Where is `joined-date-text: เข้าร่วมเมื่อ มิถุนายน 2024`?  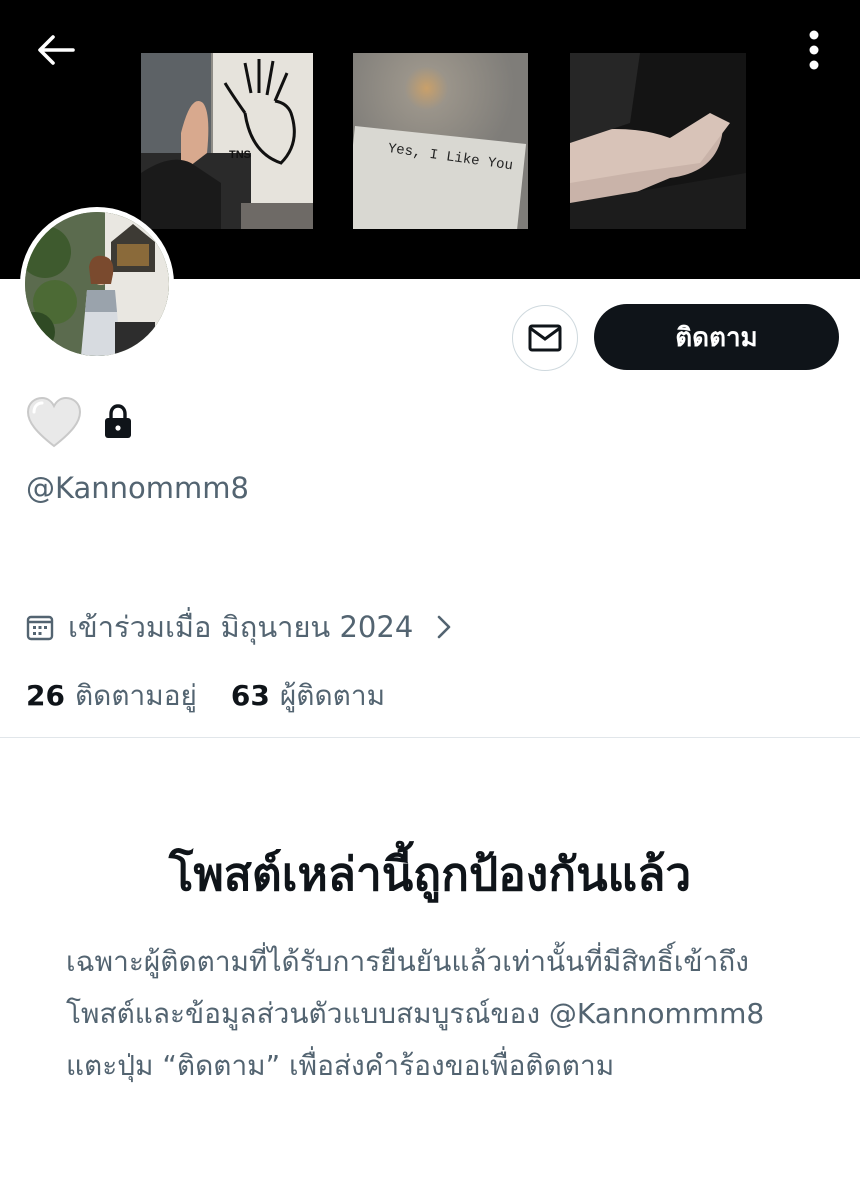
joined-date-text: เข้าร่วมเมื่อ มิถุนายน 2024 is located at coordinates (241, 627).